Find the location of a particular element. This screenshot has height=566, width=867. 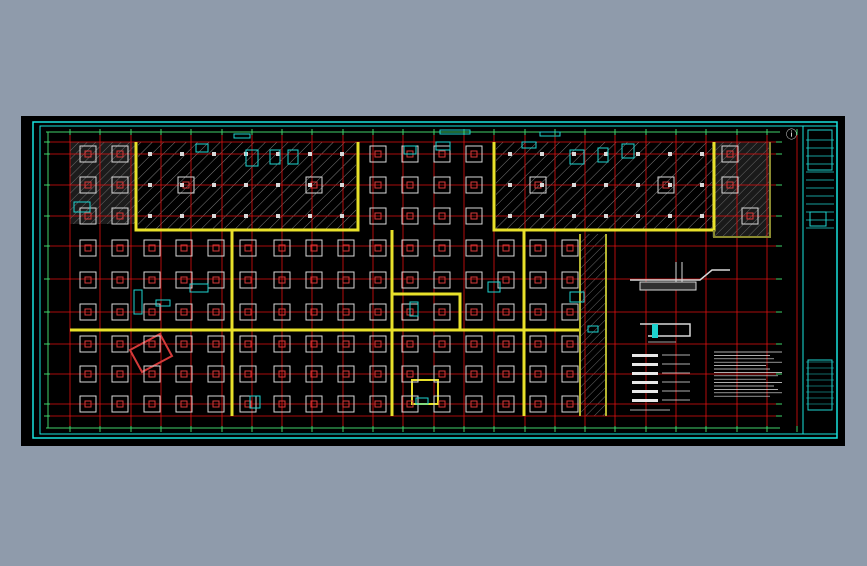

north-logo: ⓘ is located at coordinates (791, 134).